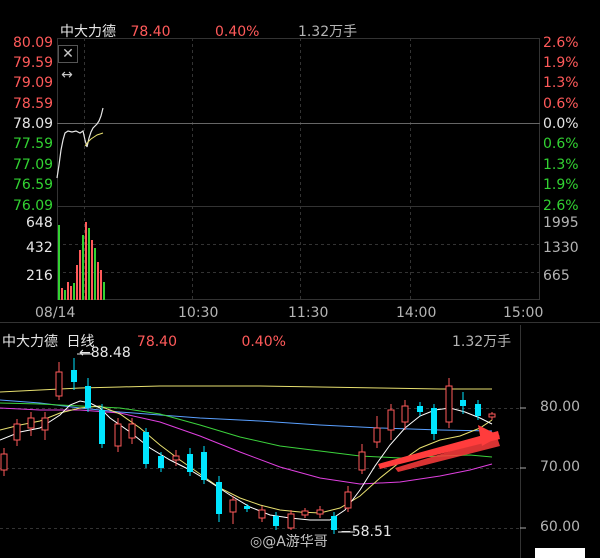 This screenshot has height=558, width=600. I want to click on ma-line-blue, so click(246, 415).